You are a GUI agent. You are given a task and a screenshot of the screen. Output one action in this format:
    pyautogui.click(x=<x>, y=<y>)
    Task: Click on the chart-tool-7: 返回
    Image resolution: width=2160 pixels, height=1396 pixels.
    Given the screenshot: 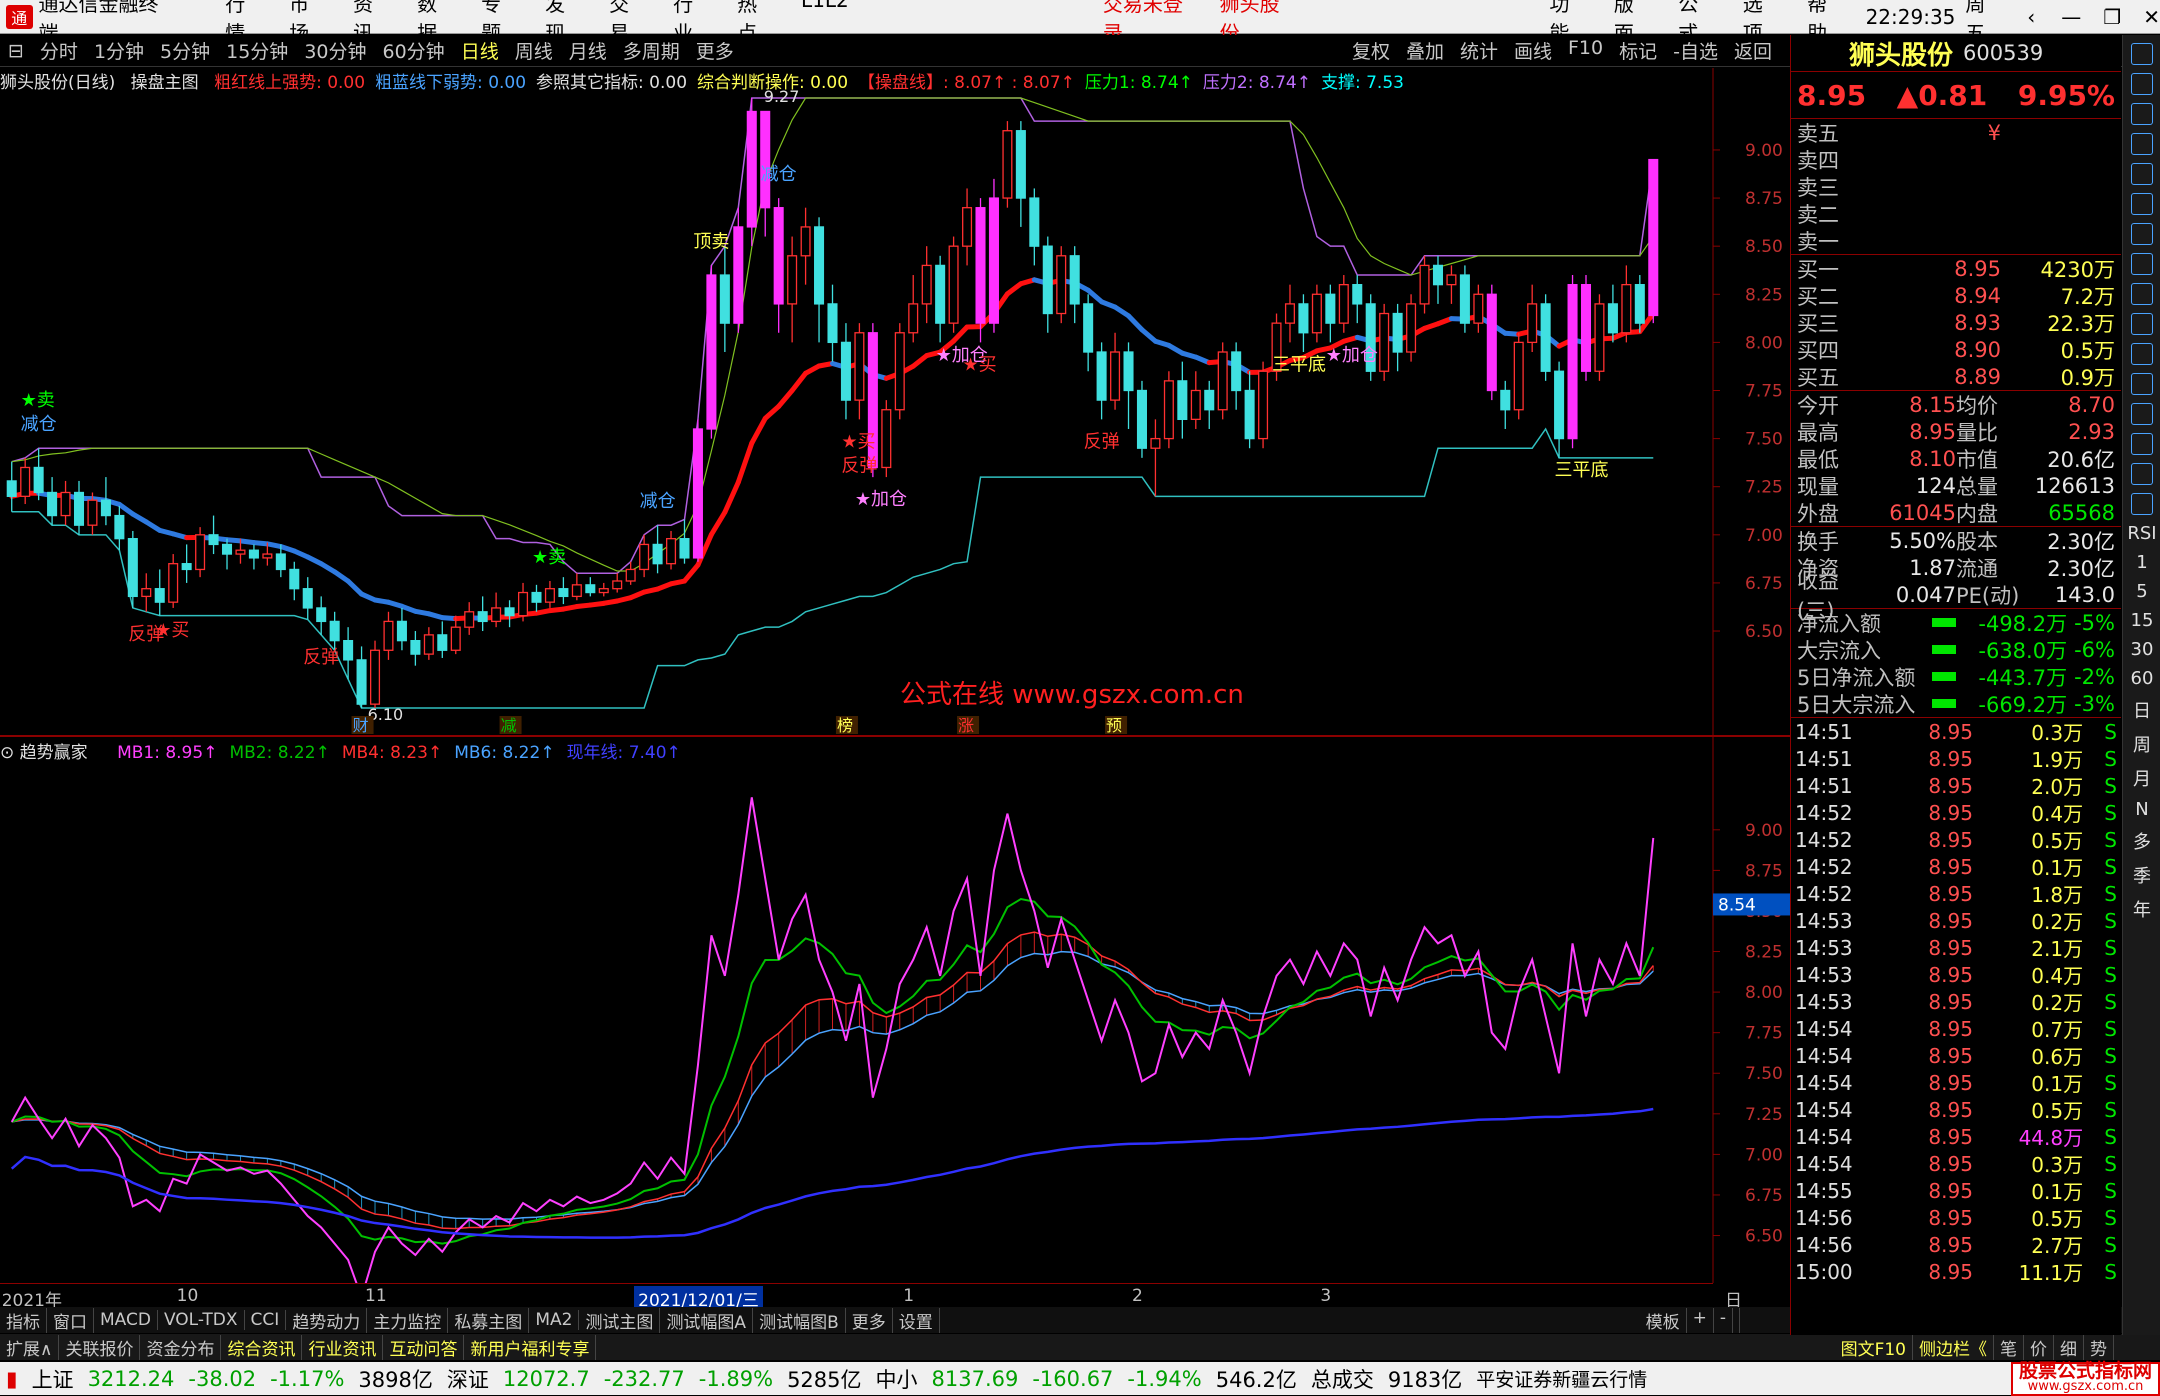 What is the action you would take?
    pyautogui.click(x=1753, y=50)
    